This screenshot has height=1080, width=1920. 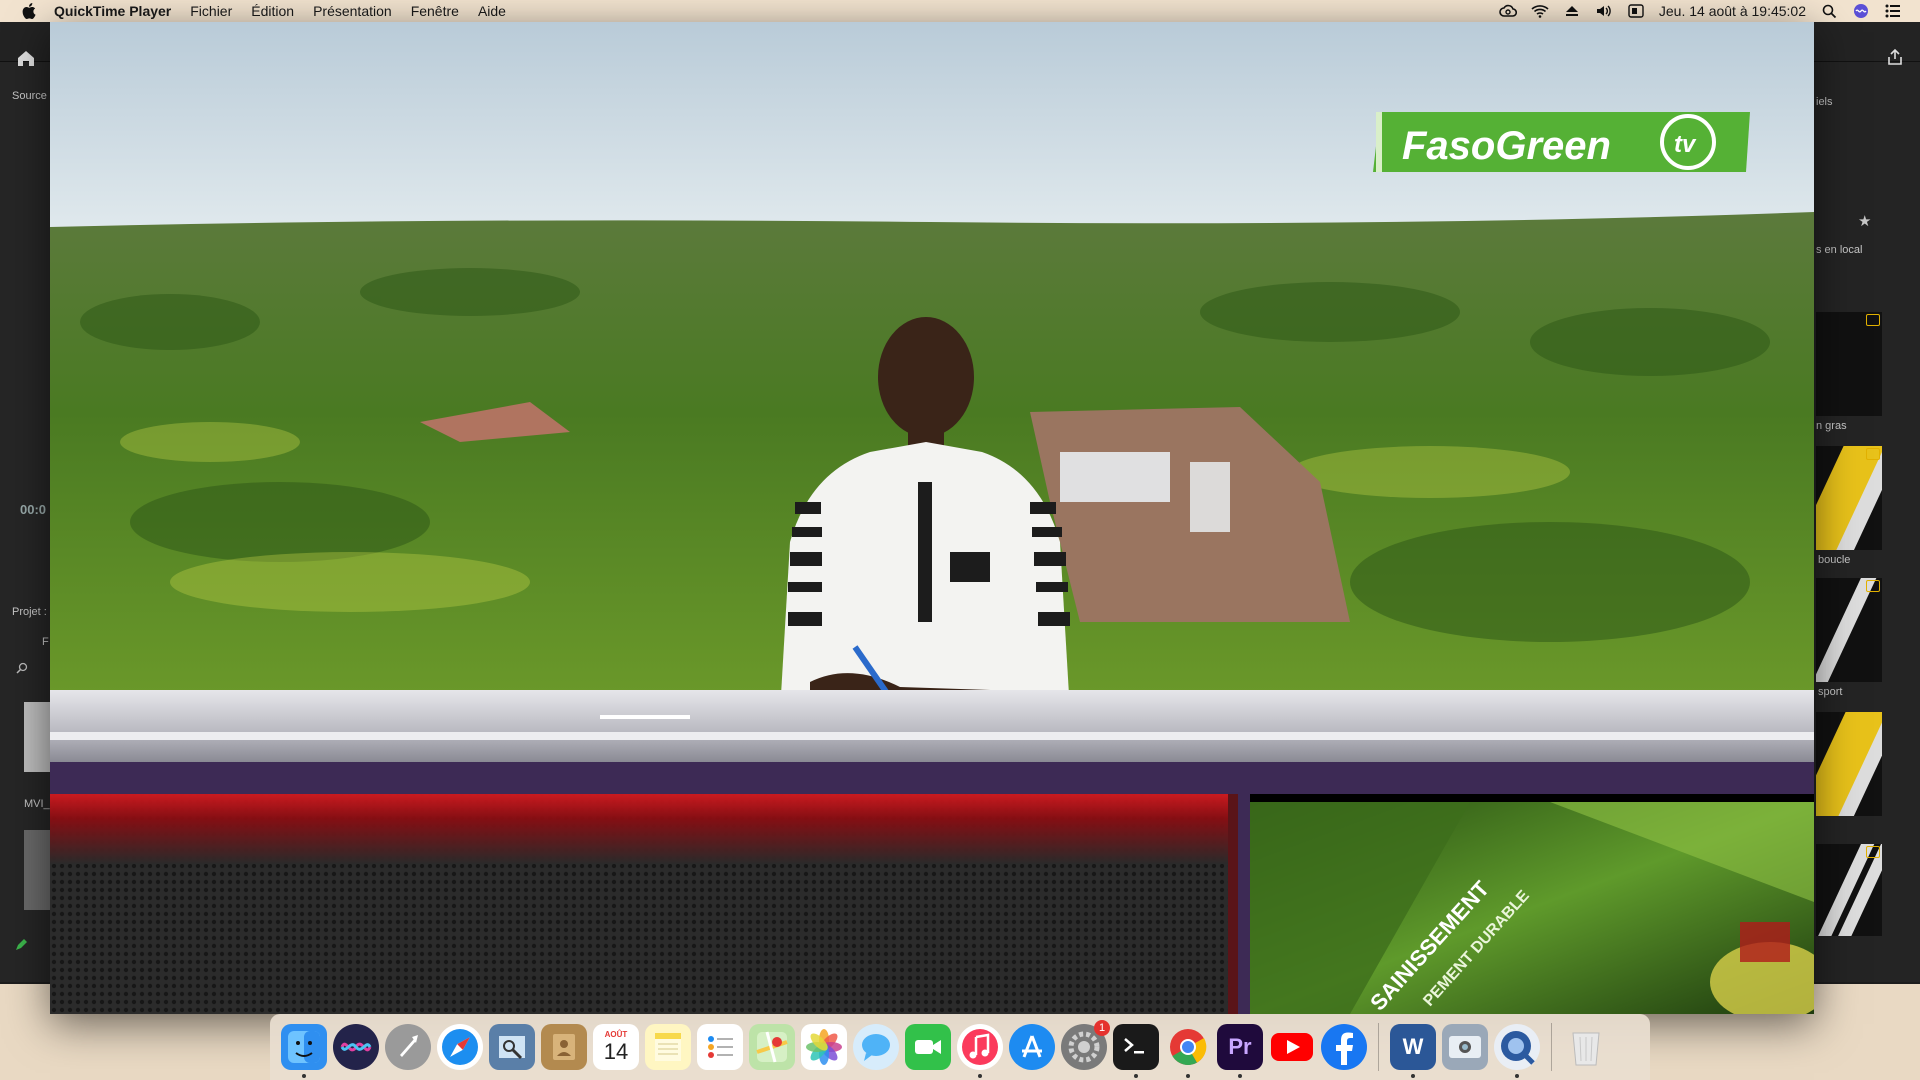 I want to click on notes-icon, so click(x=668, y=1047).